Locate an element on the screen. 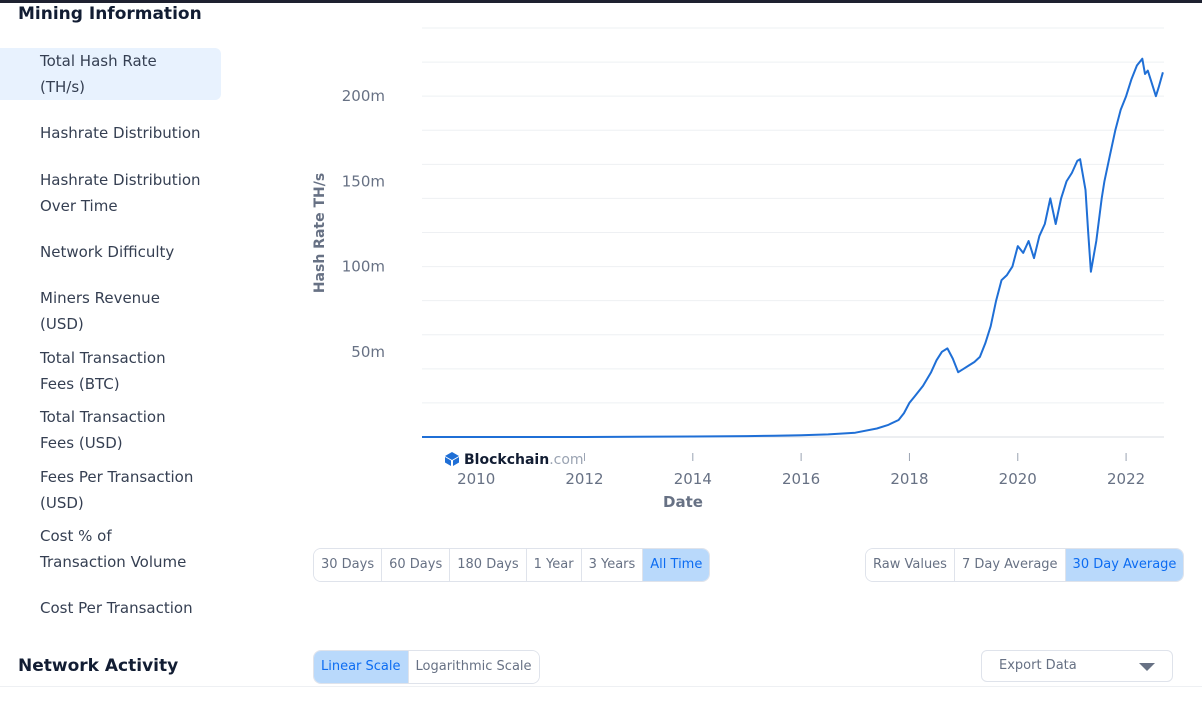  y-tick-label: 100m is located at coordinates (363, 267).